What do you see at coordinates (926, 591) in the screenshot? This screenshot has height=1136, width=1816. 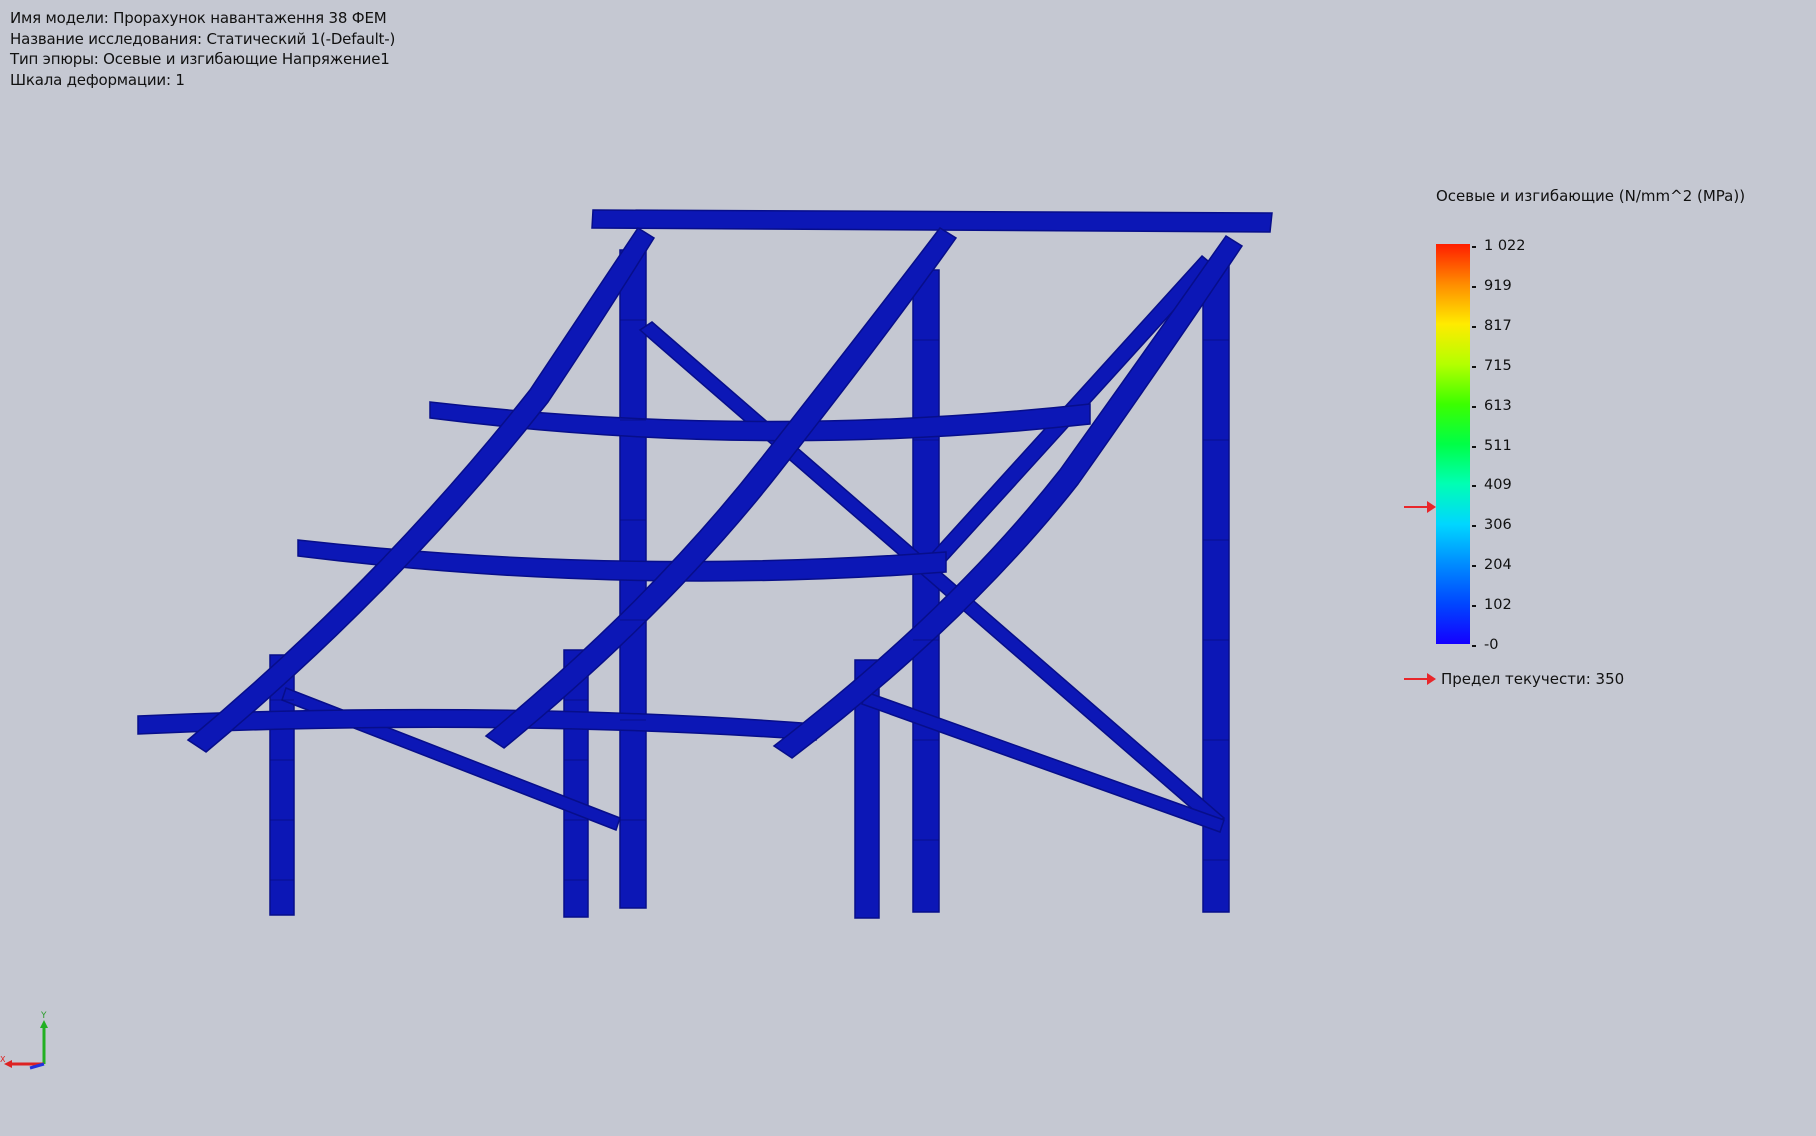 I see `post` at bounding box center [926, 591].